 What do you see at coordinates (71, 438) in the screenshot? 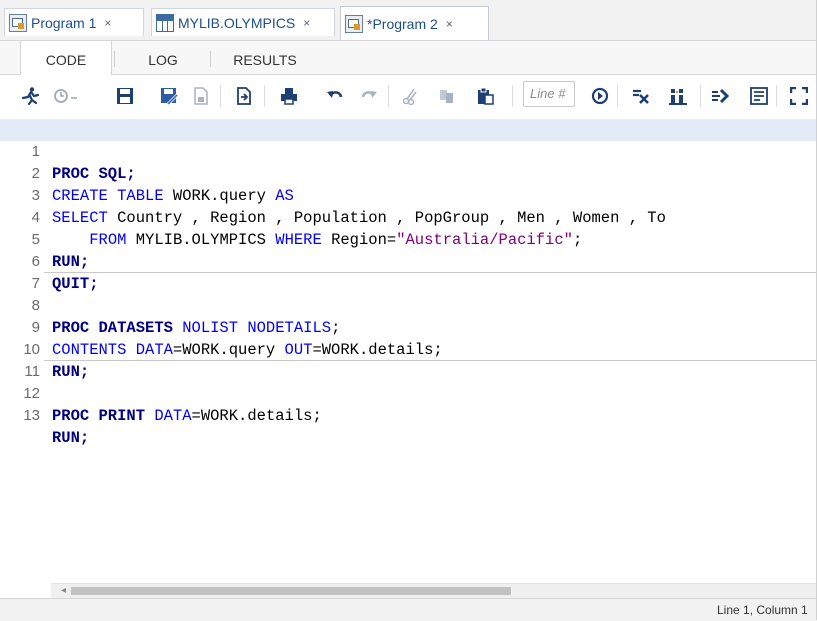
I see `code-token: RUN;` at bounding box center [71, 438].